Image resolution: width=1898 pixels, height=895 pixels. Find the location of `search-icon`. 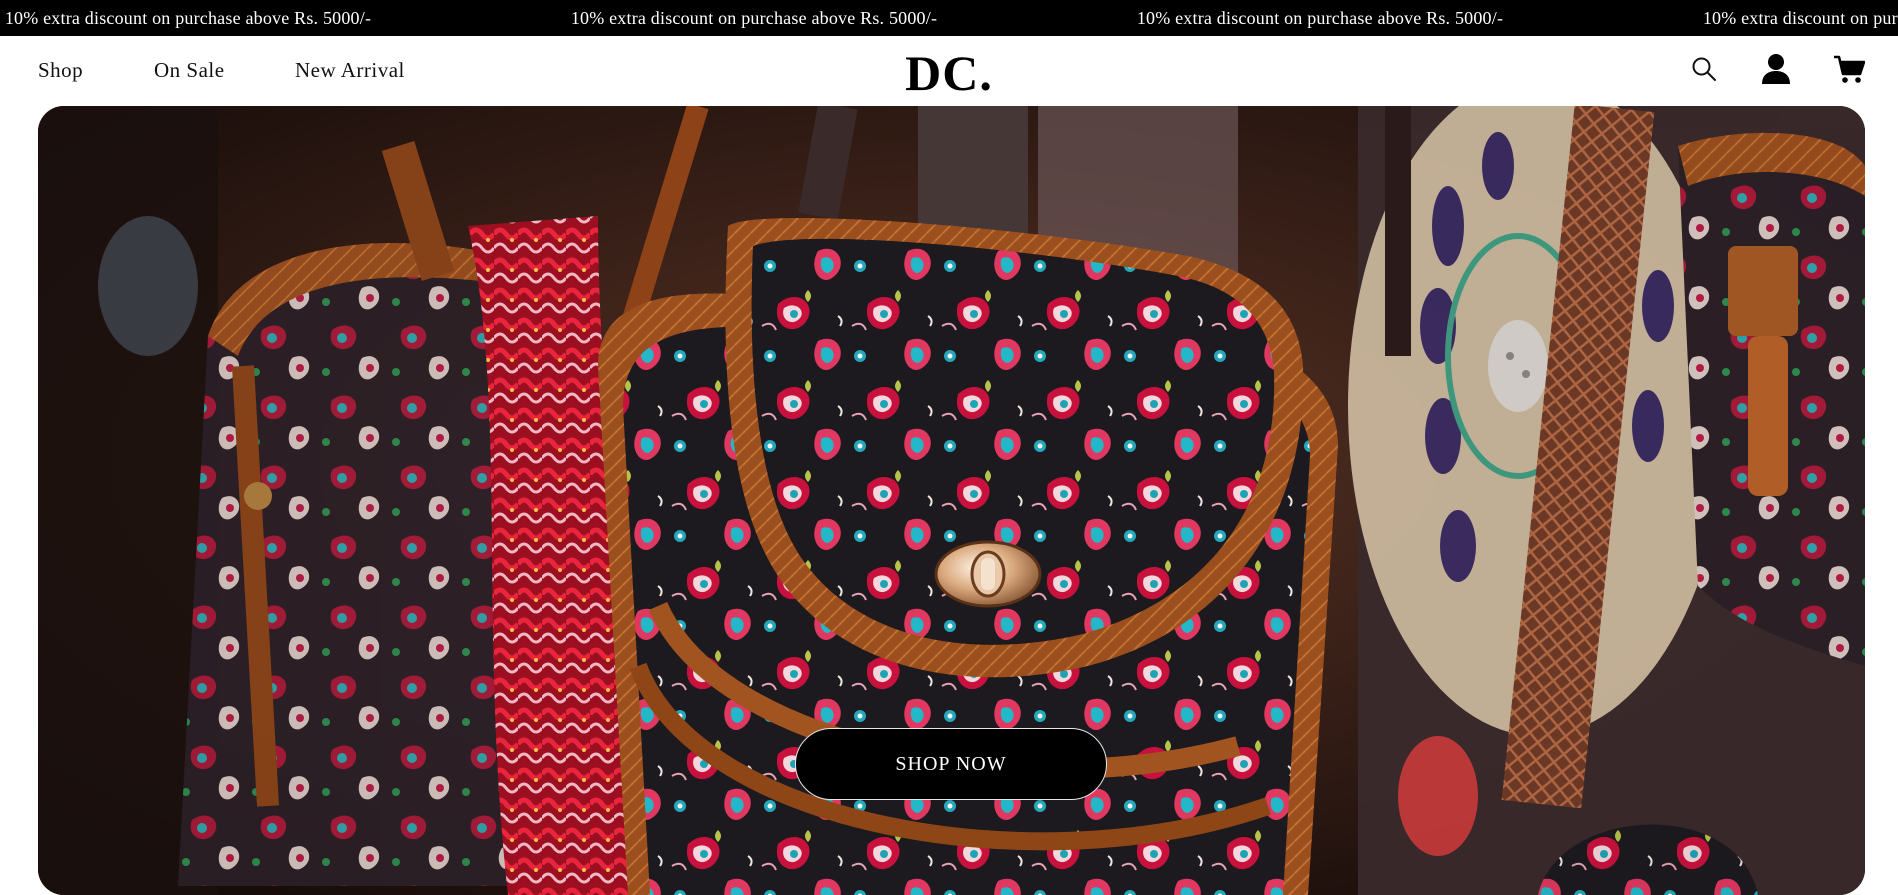

search-icon is located at coordinates (1704, 69).